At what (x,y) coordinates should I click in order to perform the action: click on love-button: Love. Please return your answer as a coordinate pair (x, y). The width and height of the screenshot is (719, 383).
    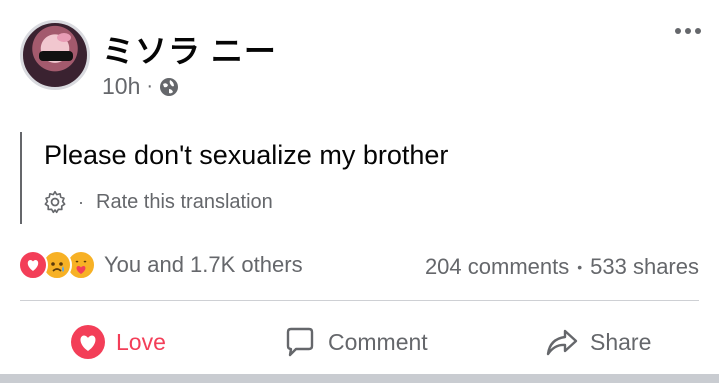
    Looking at the image, I should click on (118, 342).